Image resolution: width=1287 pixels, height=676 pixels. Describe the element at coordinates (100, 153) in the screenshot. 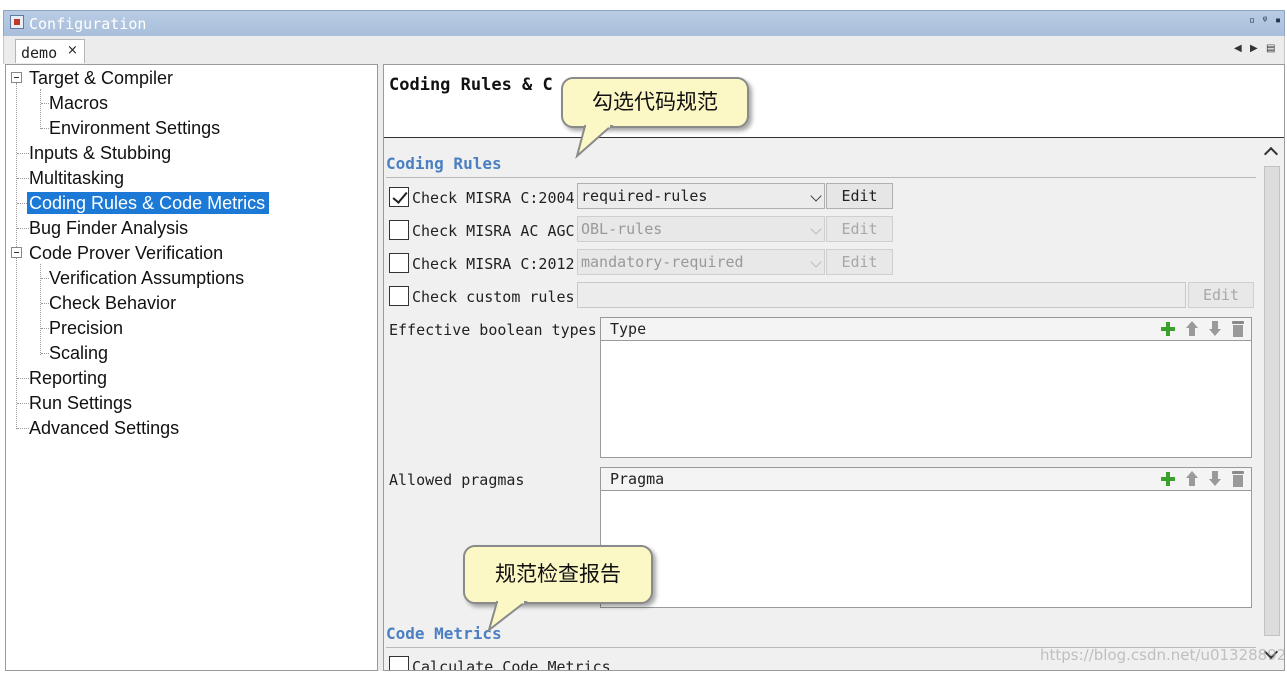

I see `tree-item-inputs-stubbing: Inputs & Stubbing` at that location.